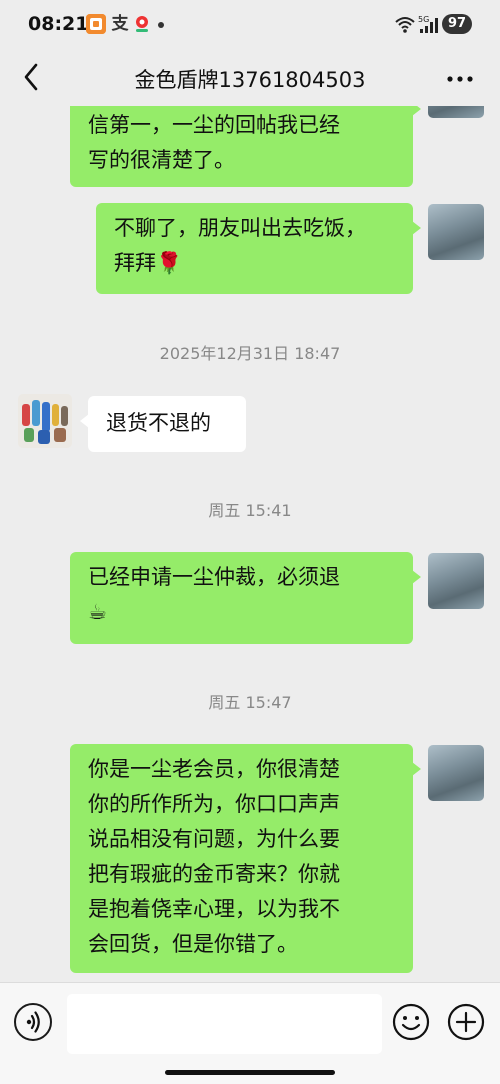  I want to click on notification-app-icon, so click(96, 24).